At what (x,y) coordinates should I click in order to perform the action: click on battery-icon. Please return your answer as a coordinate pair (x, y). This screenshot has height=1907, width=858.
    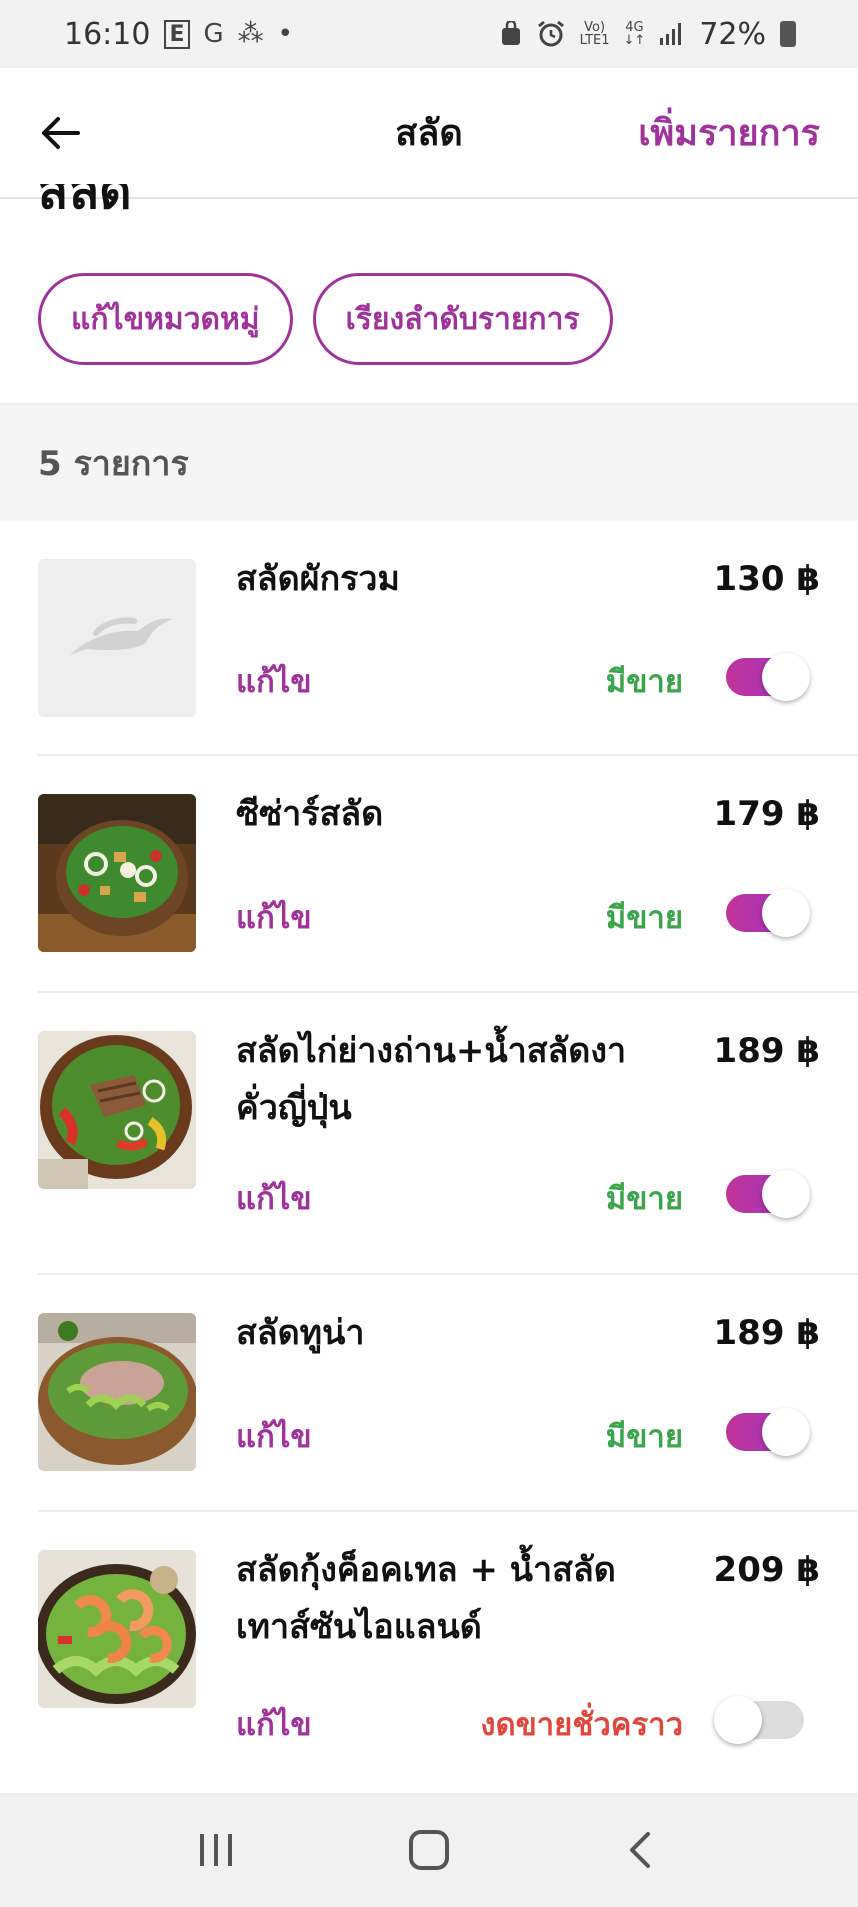
    Looking at the image, I should click on (788, 34).